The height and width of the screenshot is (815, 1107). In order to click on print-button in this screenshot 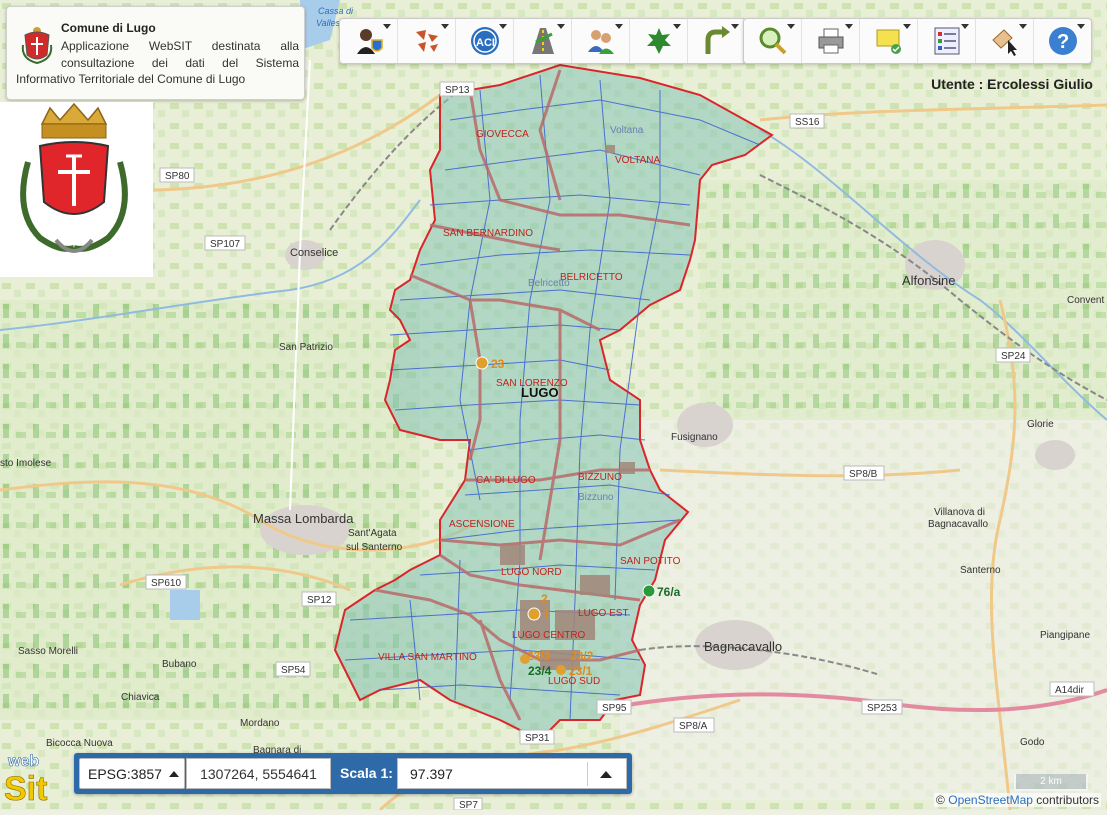, I will do `click(831, 41)`.